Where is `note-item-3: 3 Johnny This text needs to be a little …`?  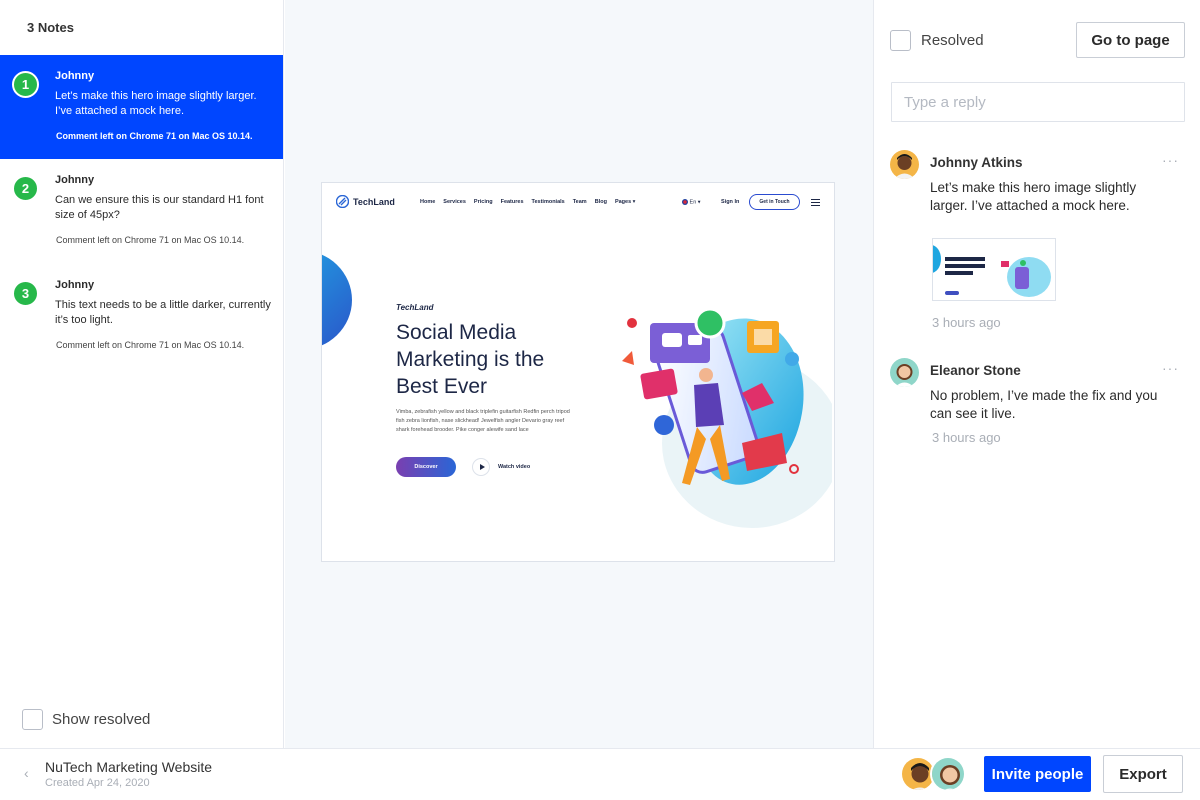
note-item-3: 3 Johnny This text needs to be a little … is located at coordinates (141, 316).